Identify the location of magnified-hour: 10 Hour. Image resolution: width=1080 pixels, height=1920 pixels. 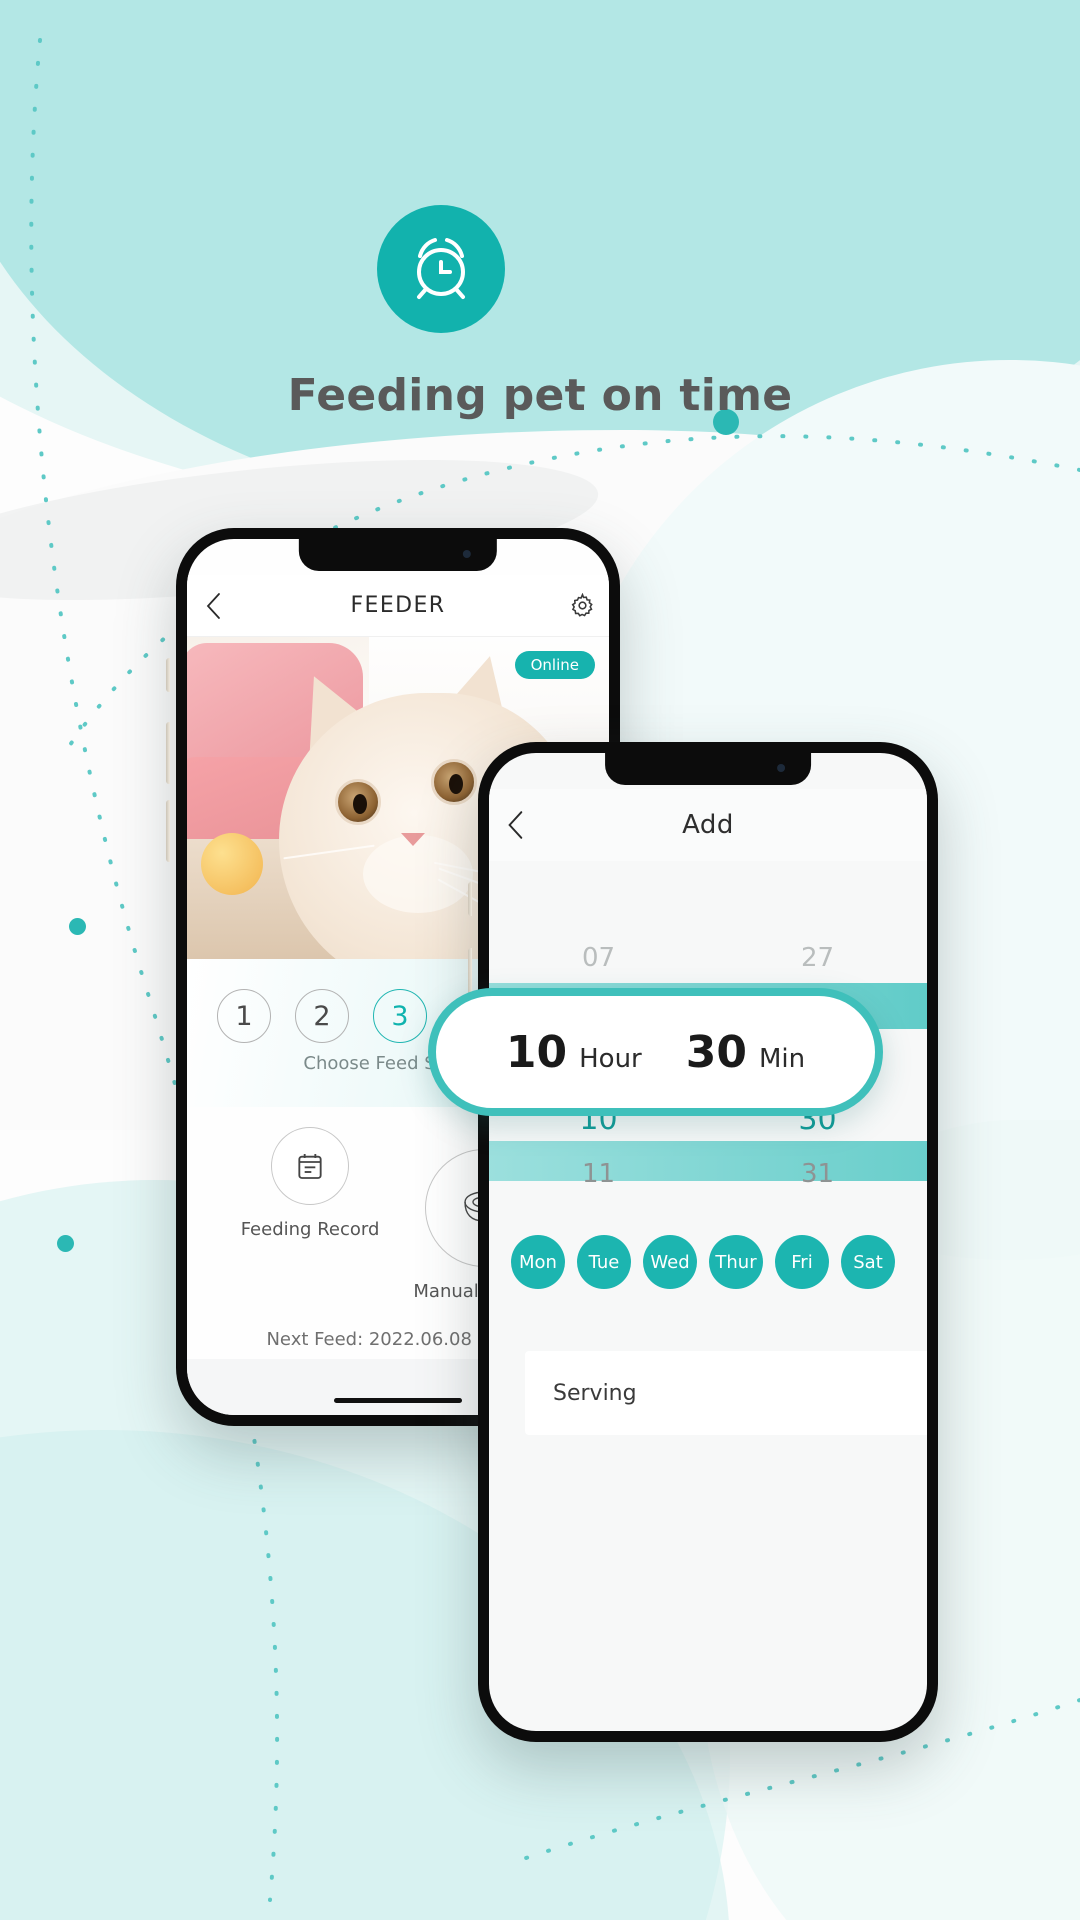
(574, 1052).